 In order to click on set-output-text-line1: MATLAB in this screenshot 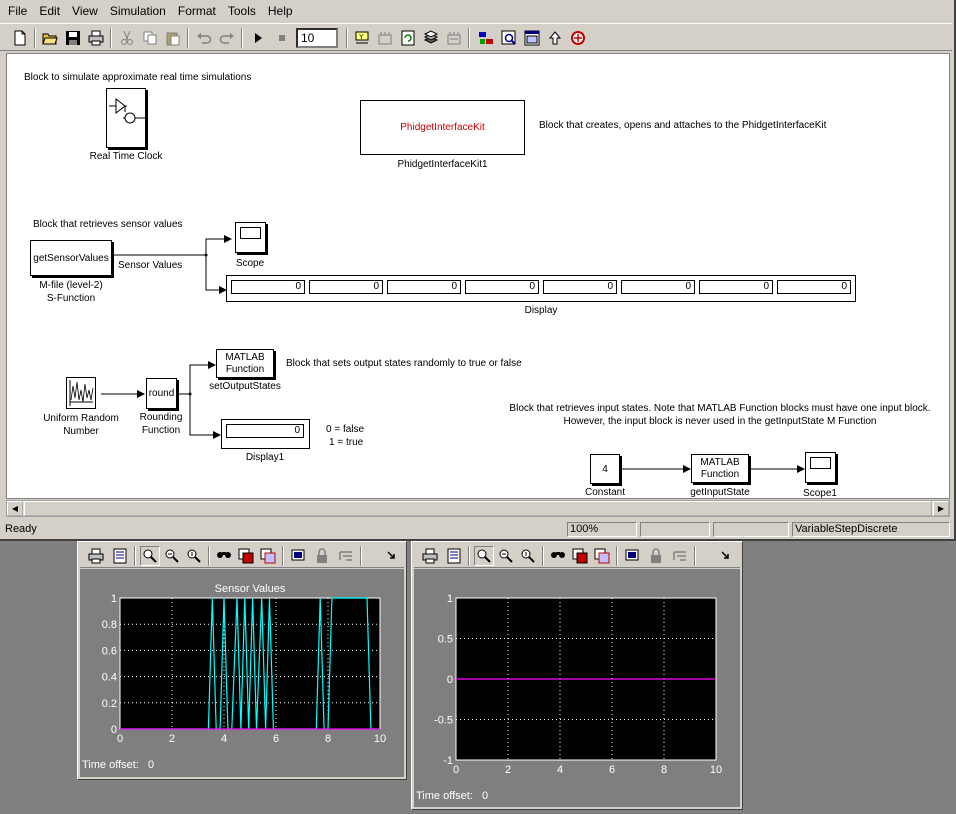, I will do `click(245, 357)`.